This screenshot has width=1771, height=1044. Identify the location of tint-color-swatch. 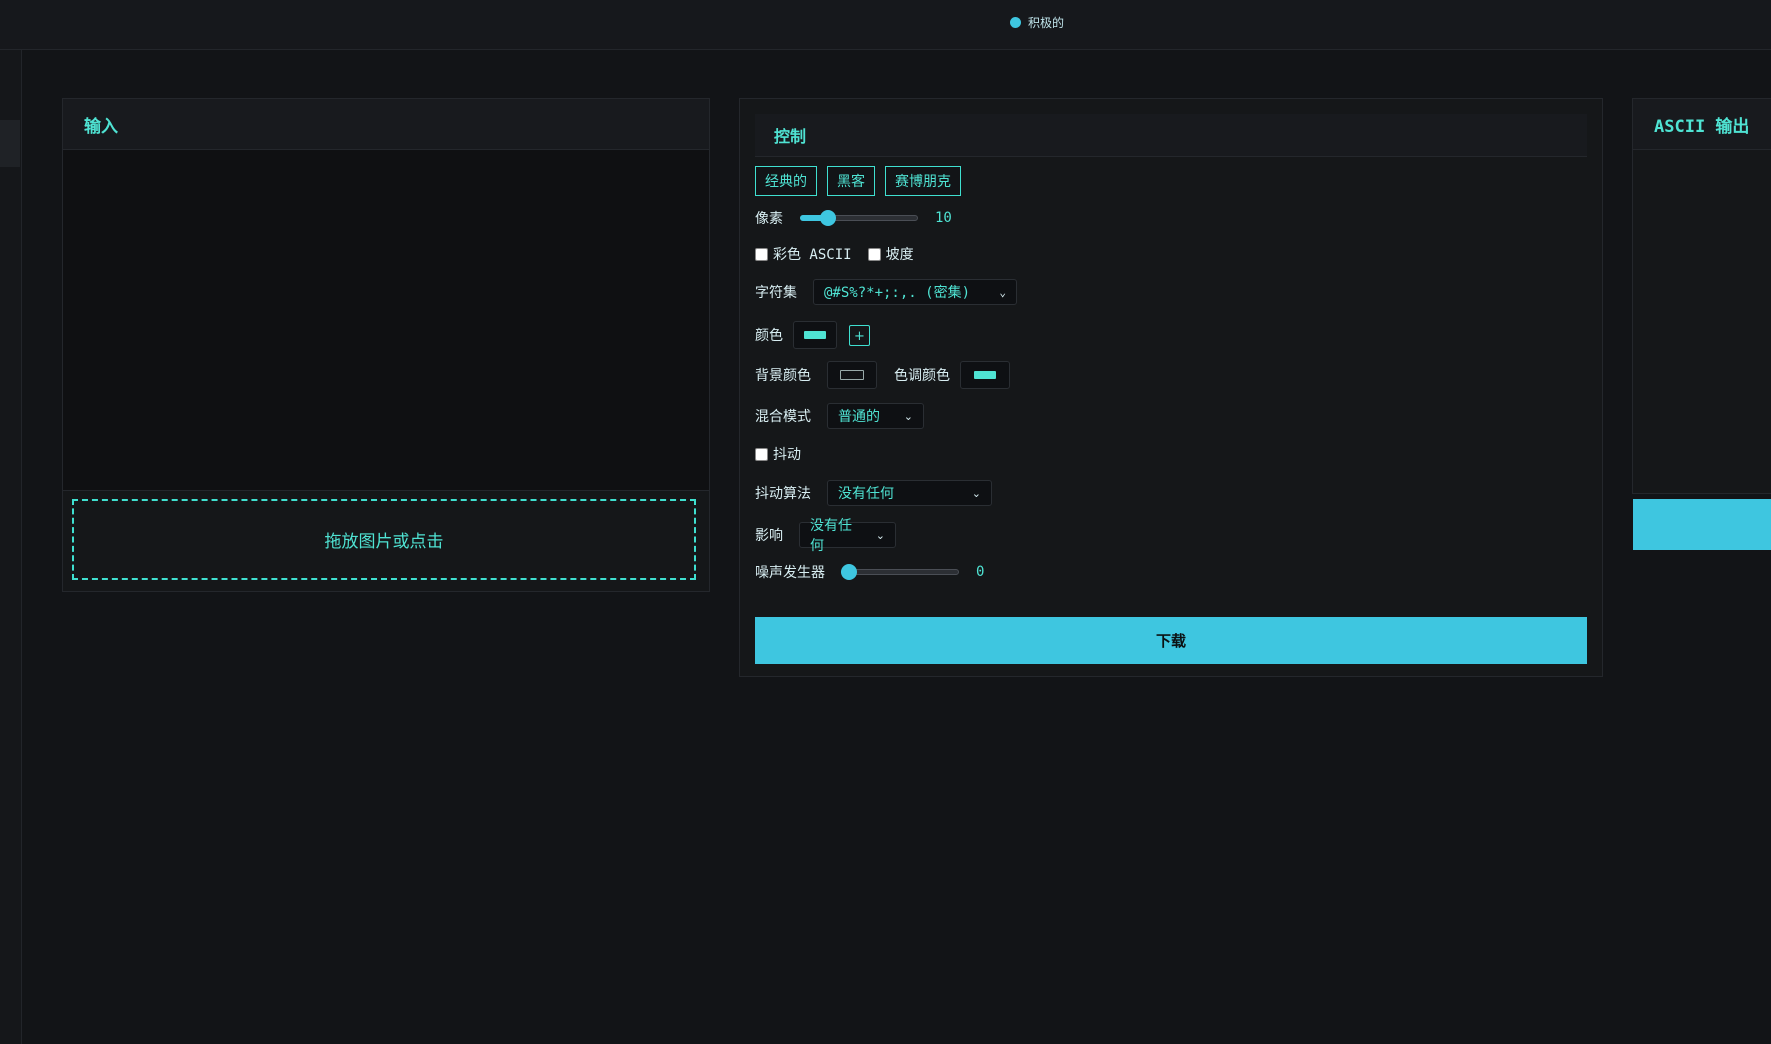
(985, 375).